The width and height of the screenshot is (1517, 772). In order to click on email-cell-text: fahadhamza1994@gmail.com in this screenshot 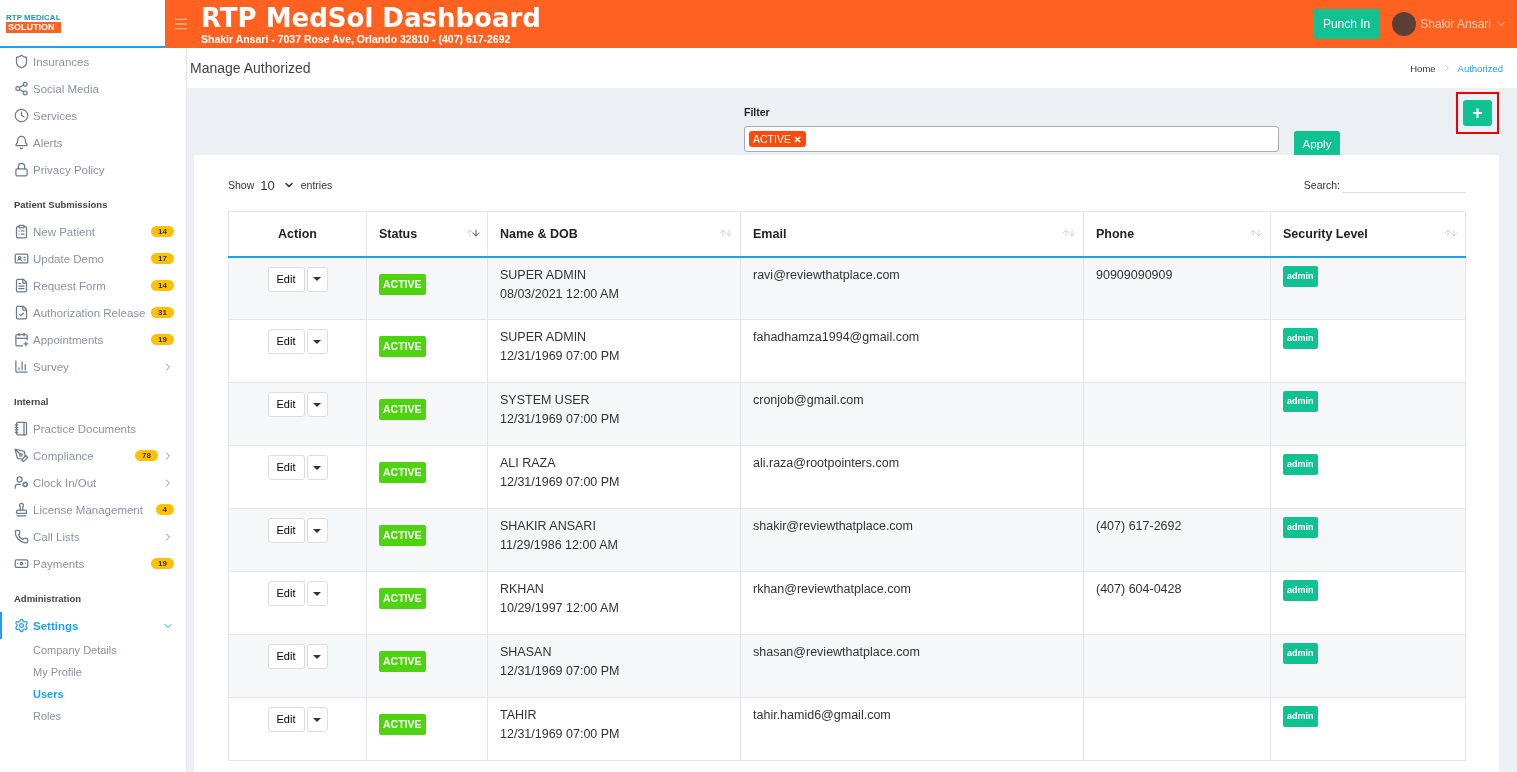, I will do `click(837, 337)`.